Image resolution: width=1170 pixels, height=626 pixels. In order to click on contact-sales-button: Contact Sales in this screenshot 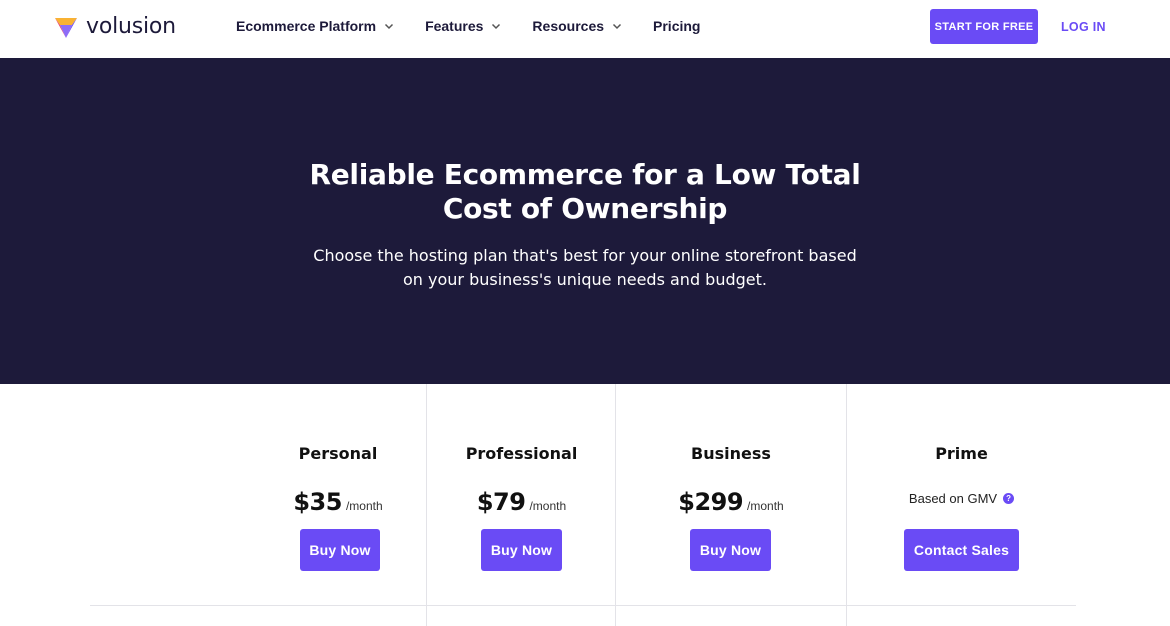, I will do `click(961, 550)`.